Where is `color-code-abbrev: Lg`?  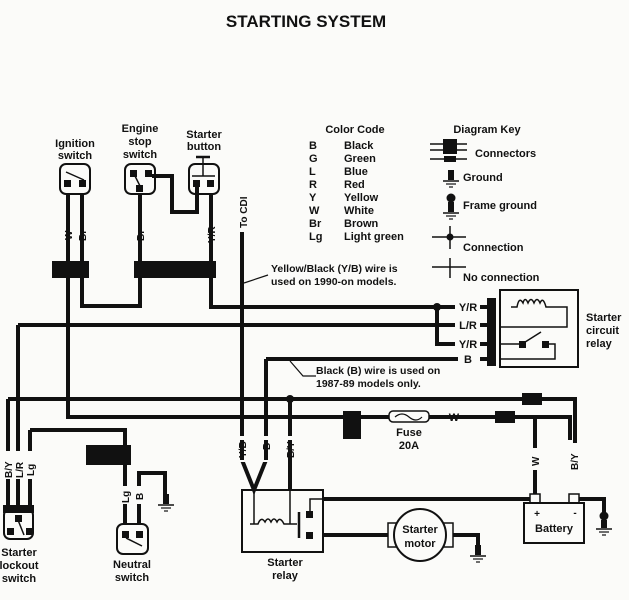 color-code-abbrev: Lg is located at coordinates (315, 237).